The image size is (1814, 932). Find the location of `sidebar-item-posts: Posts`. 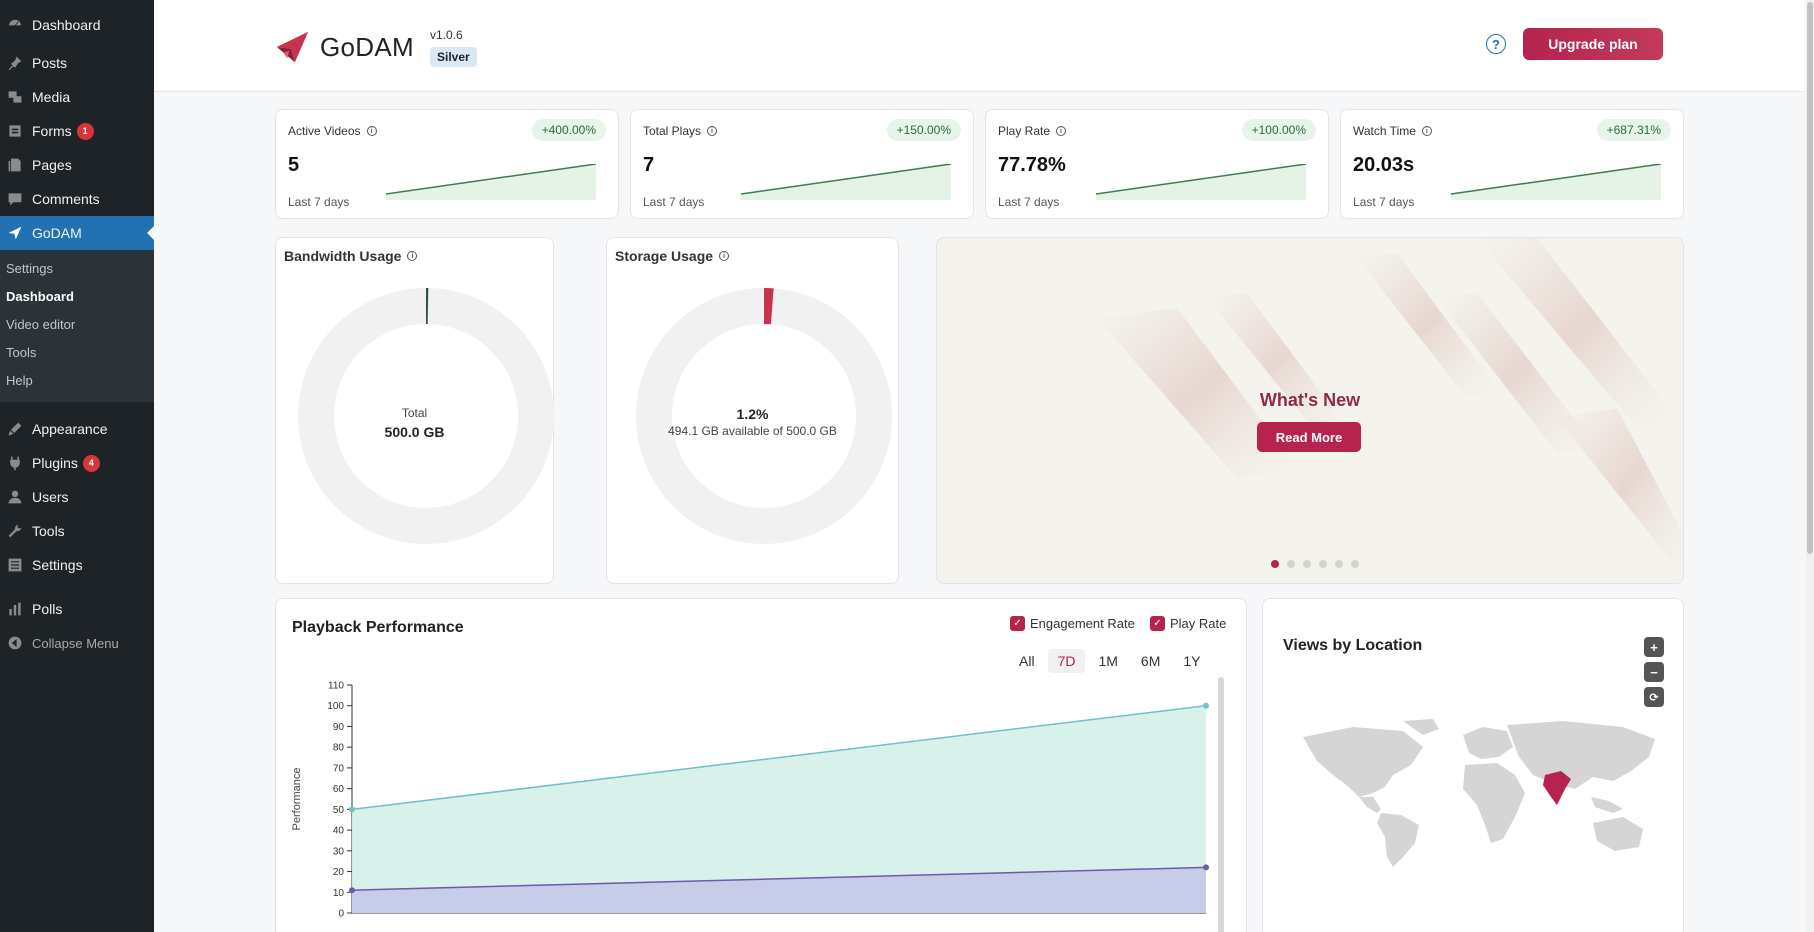

sidebar-item-posts: Posts is located at coordinates (77, 63).